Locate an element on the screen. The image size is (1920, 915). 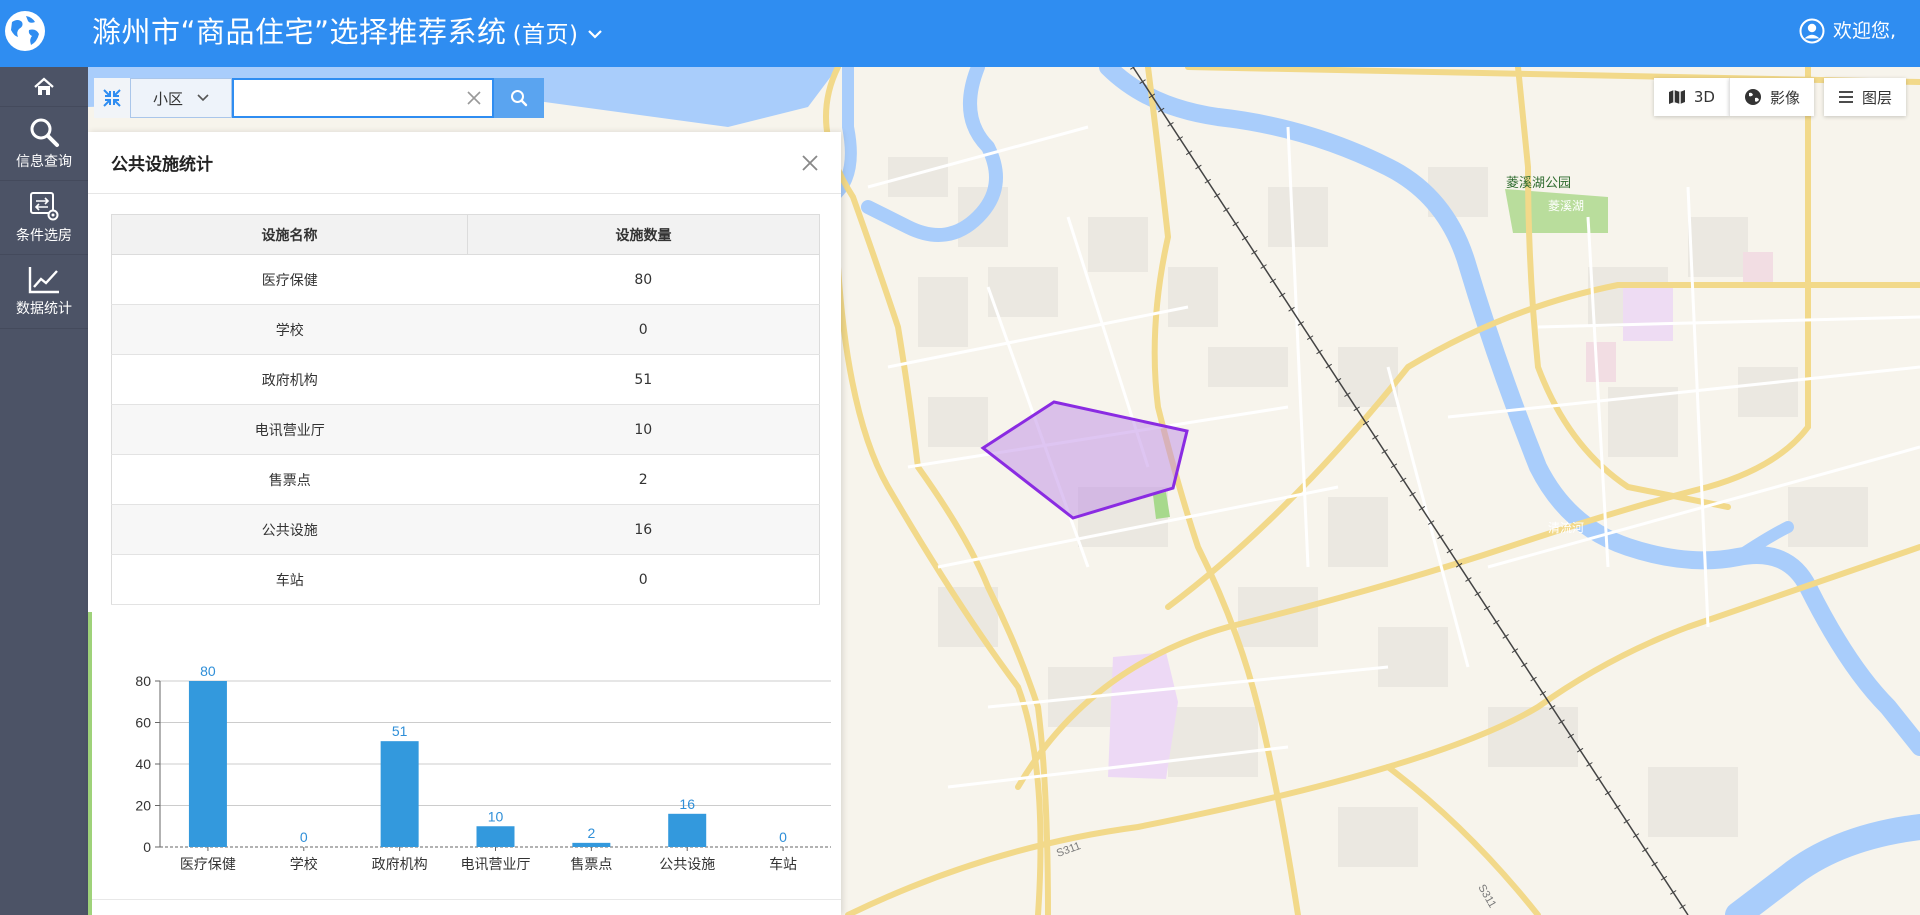
nav-home is located at coordinates (44, 87).